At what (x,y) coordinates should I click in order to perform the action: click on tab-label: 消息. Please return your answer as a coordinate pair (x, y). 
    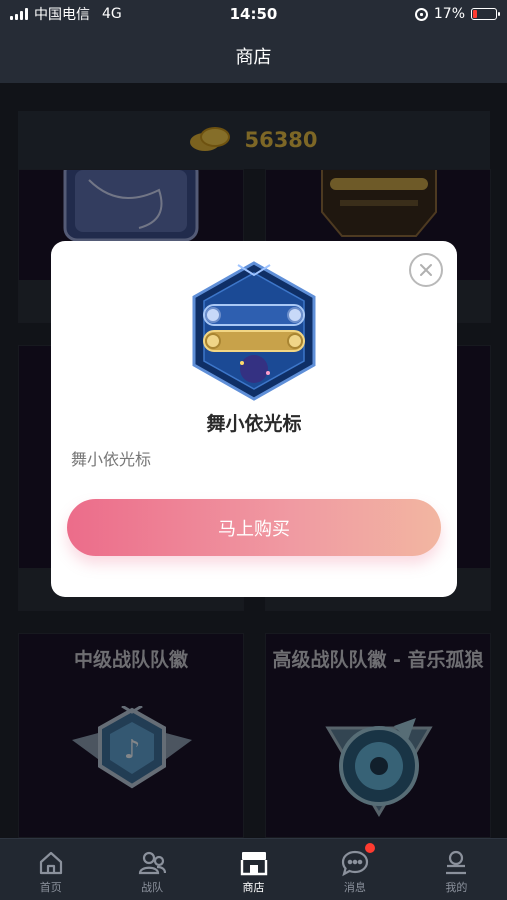
    Looking at the image, I should click on (354, 887).